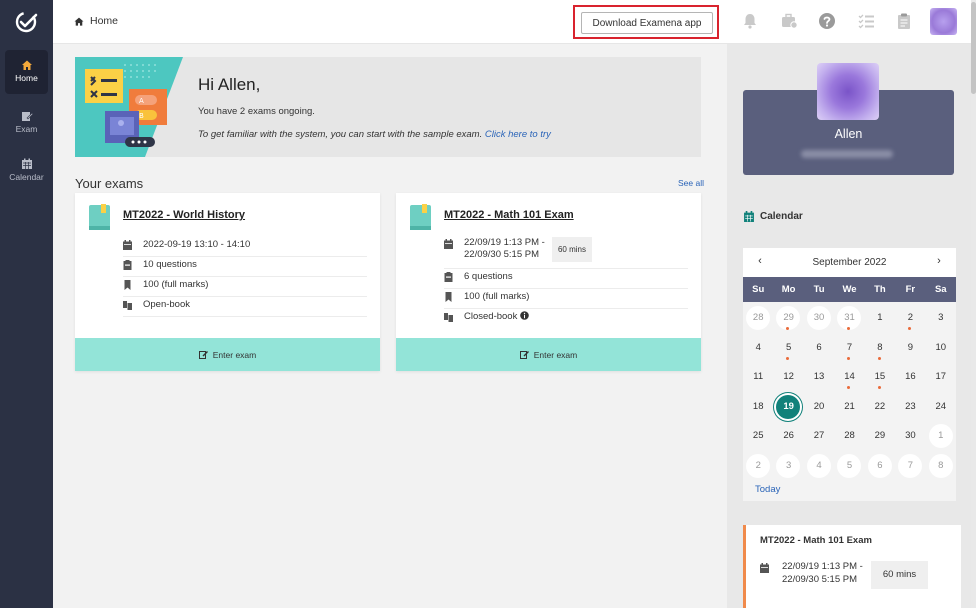  What do you see at coordinates (524, 315) in the screenshot?
I see `info-icon` at bounding box center [524, 315].